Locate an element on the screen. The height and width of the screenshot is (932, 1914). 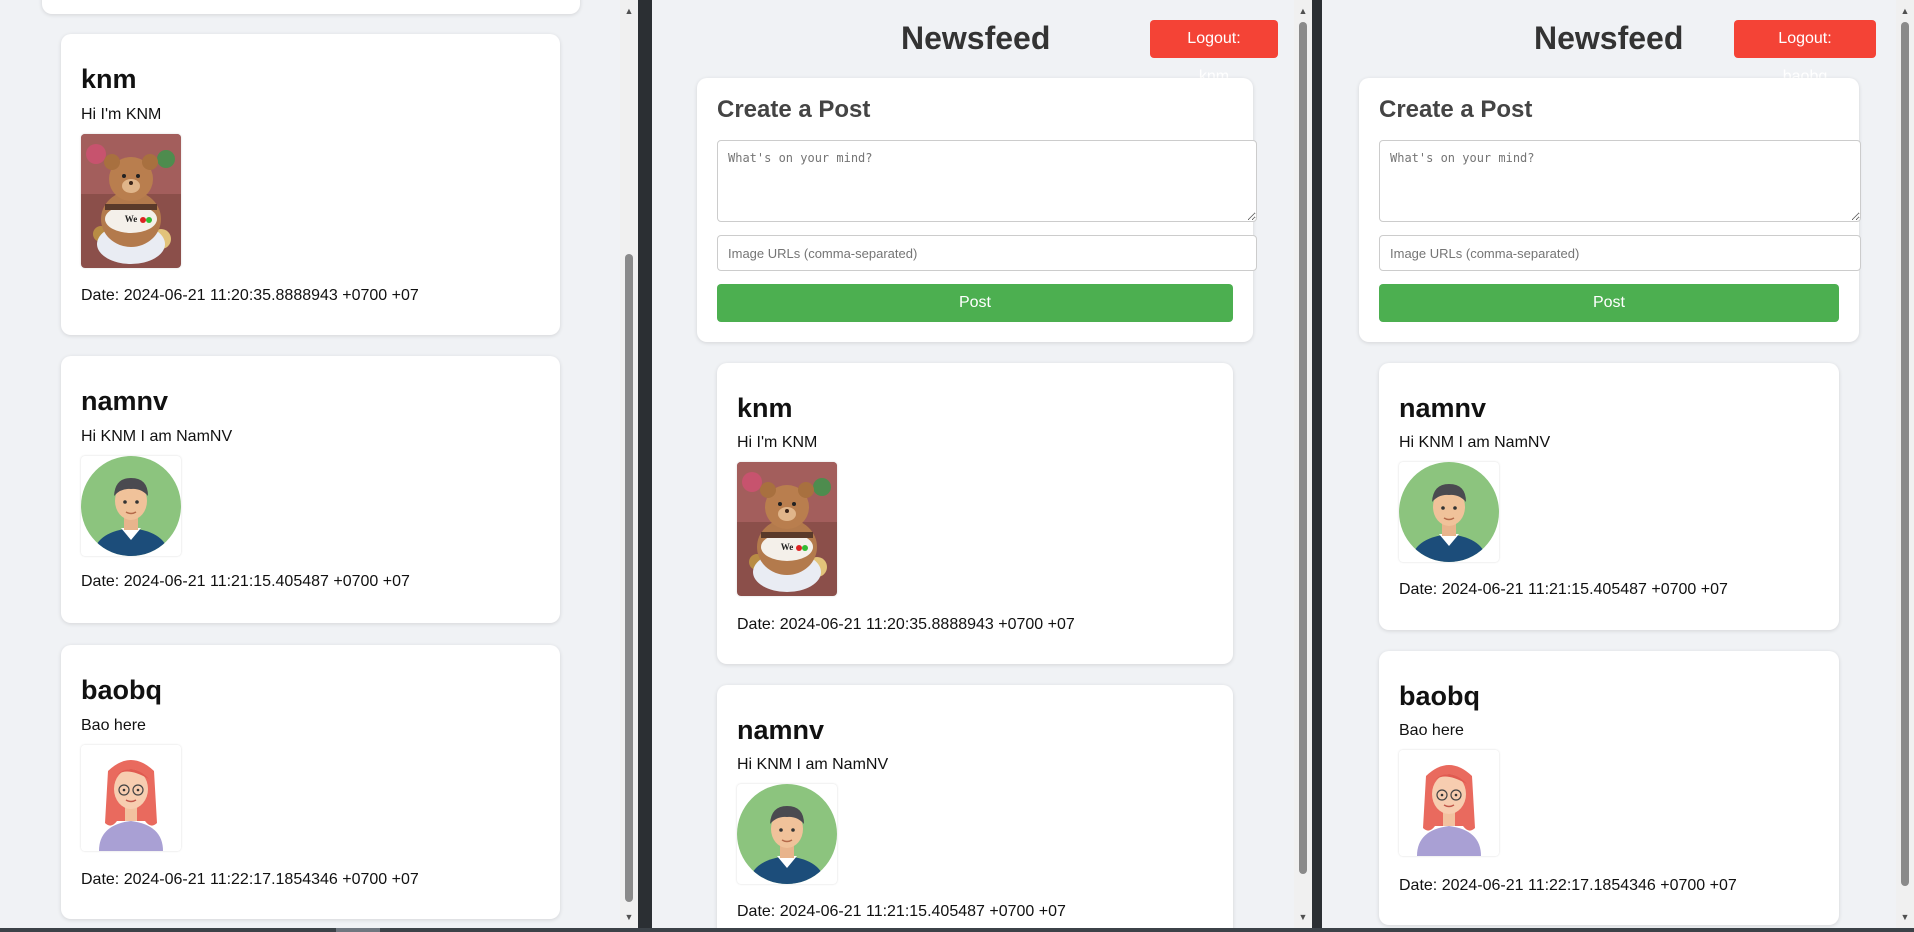
taskbar-tab is located at coordinates (358, 930).